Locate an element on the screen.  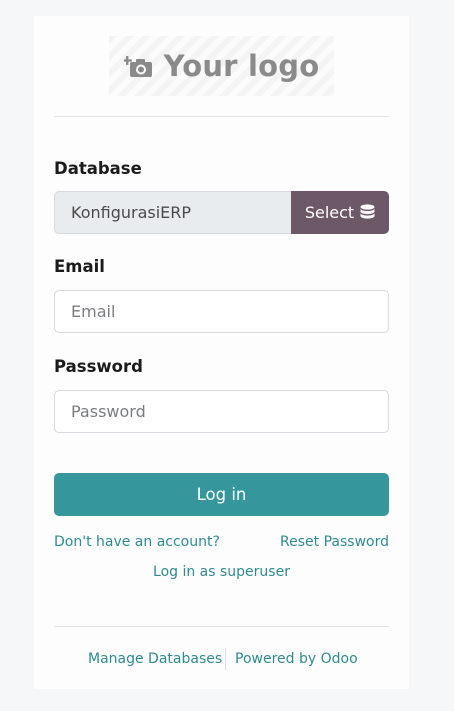
manage-databases-link: Manage Databases is located at coordinates (155, 659).